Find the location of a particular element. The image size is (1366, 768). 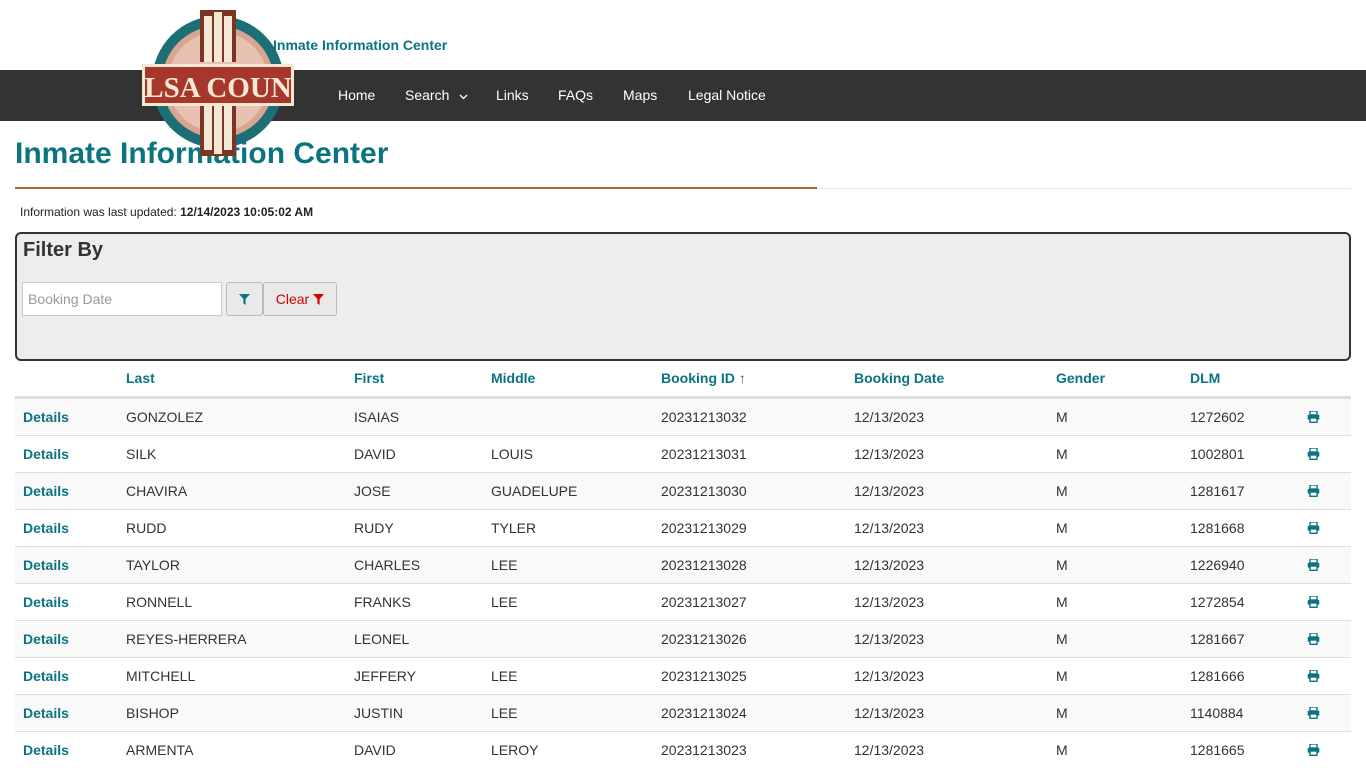

logo-text: TULSA COUNTY is located at coordinates (218, 88).